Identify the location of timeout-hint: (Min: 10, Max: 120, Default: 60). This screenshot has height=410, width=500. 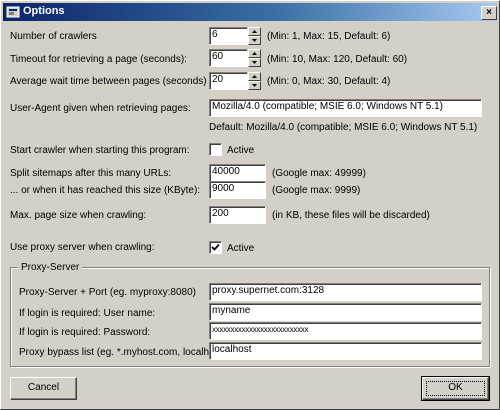
(337, 59).